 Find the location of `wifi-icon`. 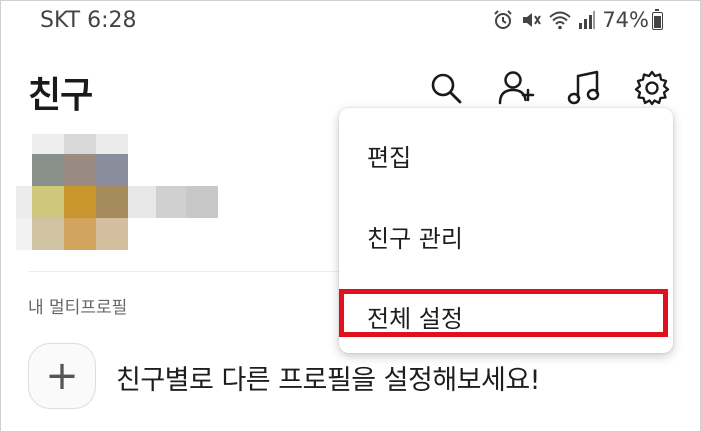

wifi-icon is located at coordinates (560, 20).